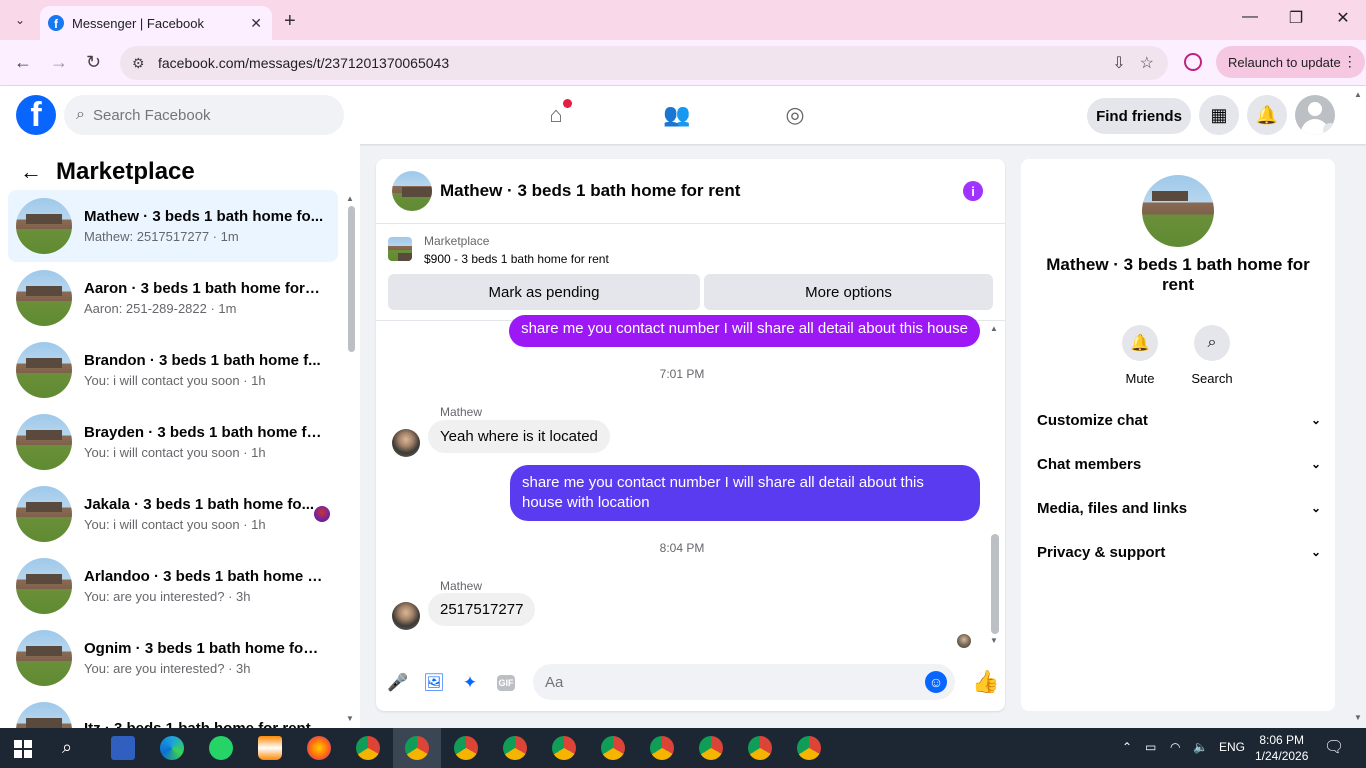  Describe the element at coordinates (156, 23) in the screenshot. I see `browser-tab-messenger: f Messenger | Facebook ✕` at that location.